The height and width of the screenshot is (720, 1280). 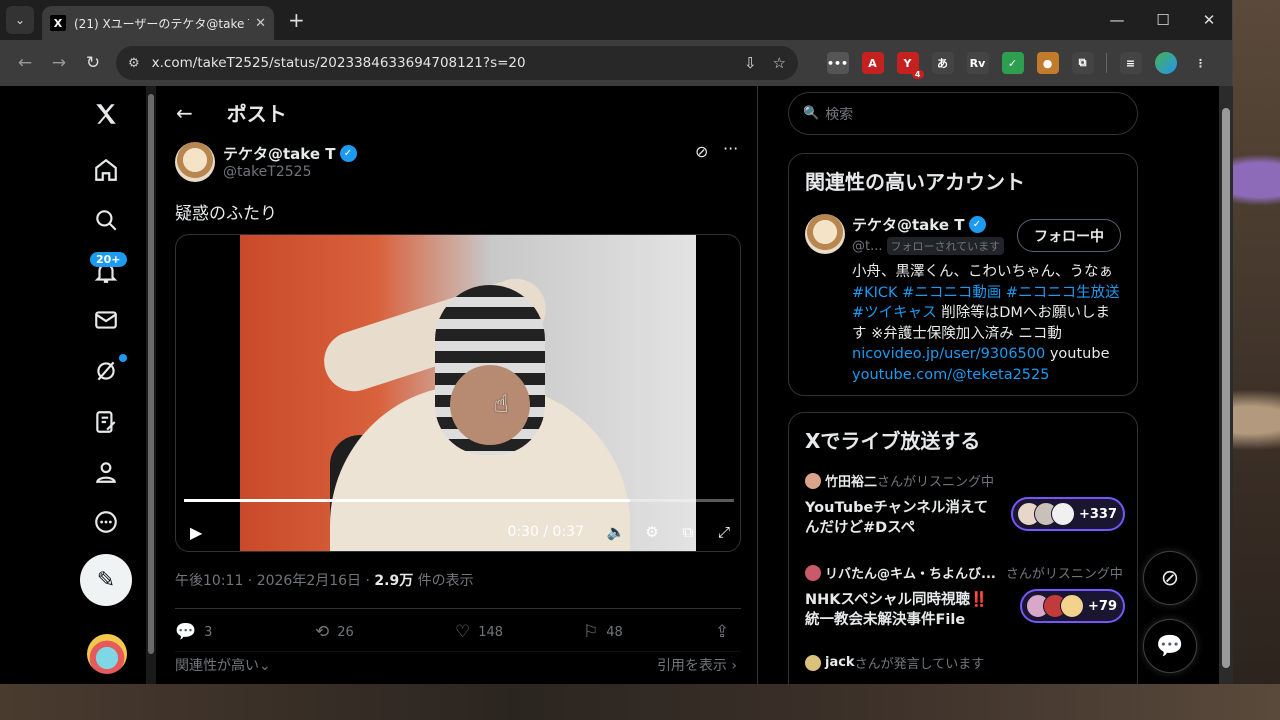 I want to click on messages-fab-icon: 💬, so click(x=1170, y=646).